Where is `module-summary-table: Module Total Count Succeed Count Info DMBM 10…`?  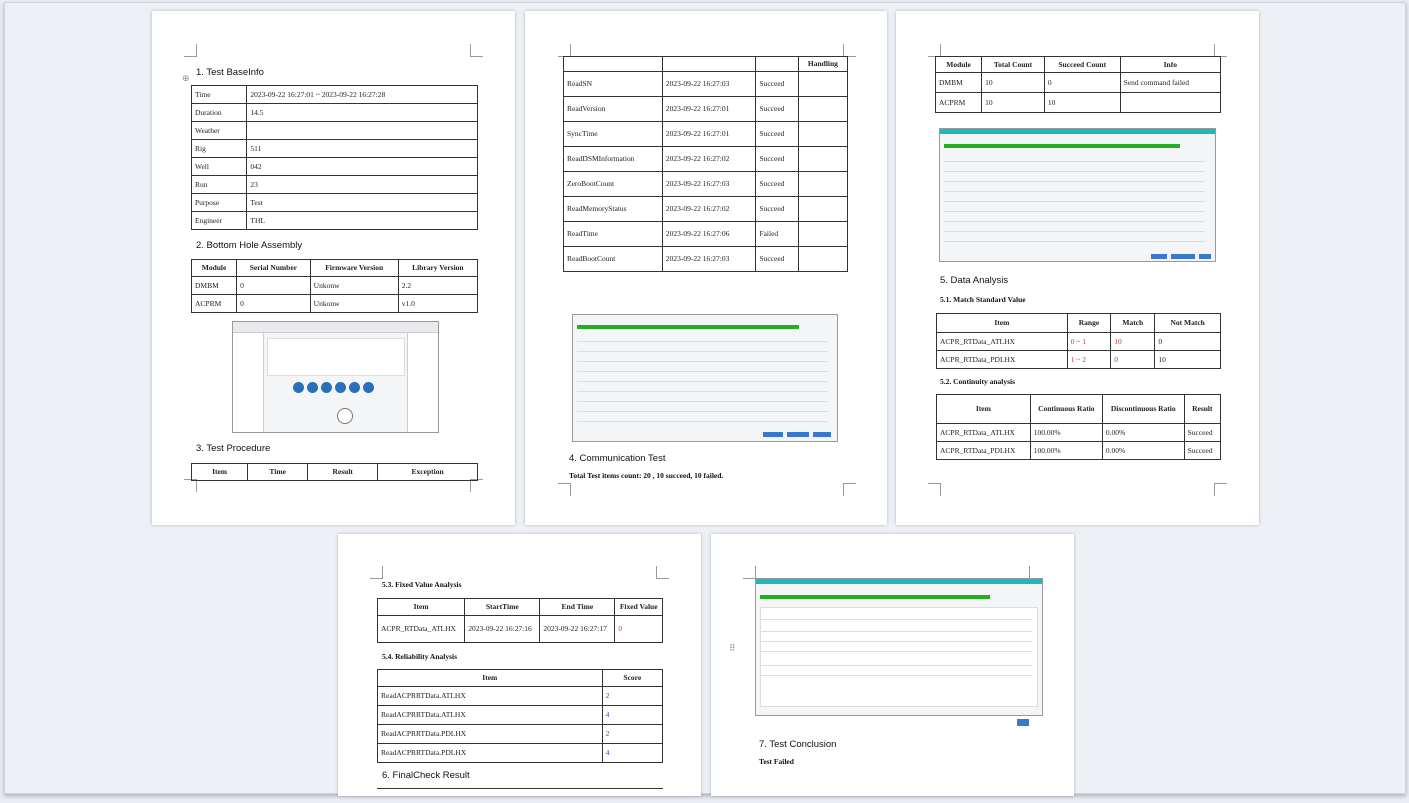
module-summary-table: Module Total Count Succeed Count Info DMBM 10… is located at coordinates (1078, 84).